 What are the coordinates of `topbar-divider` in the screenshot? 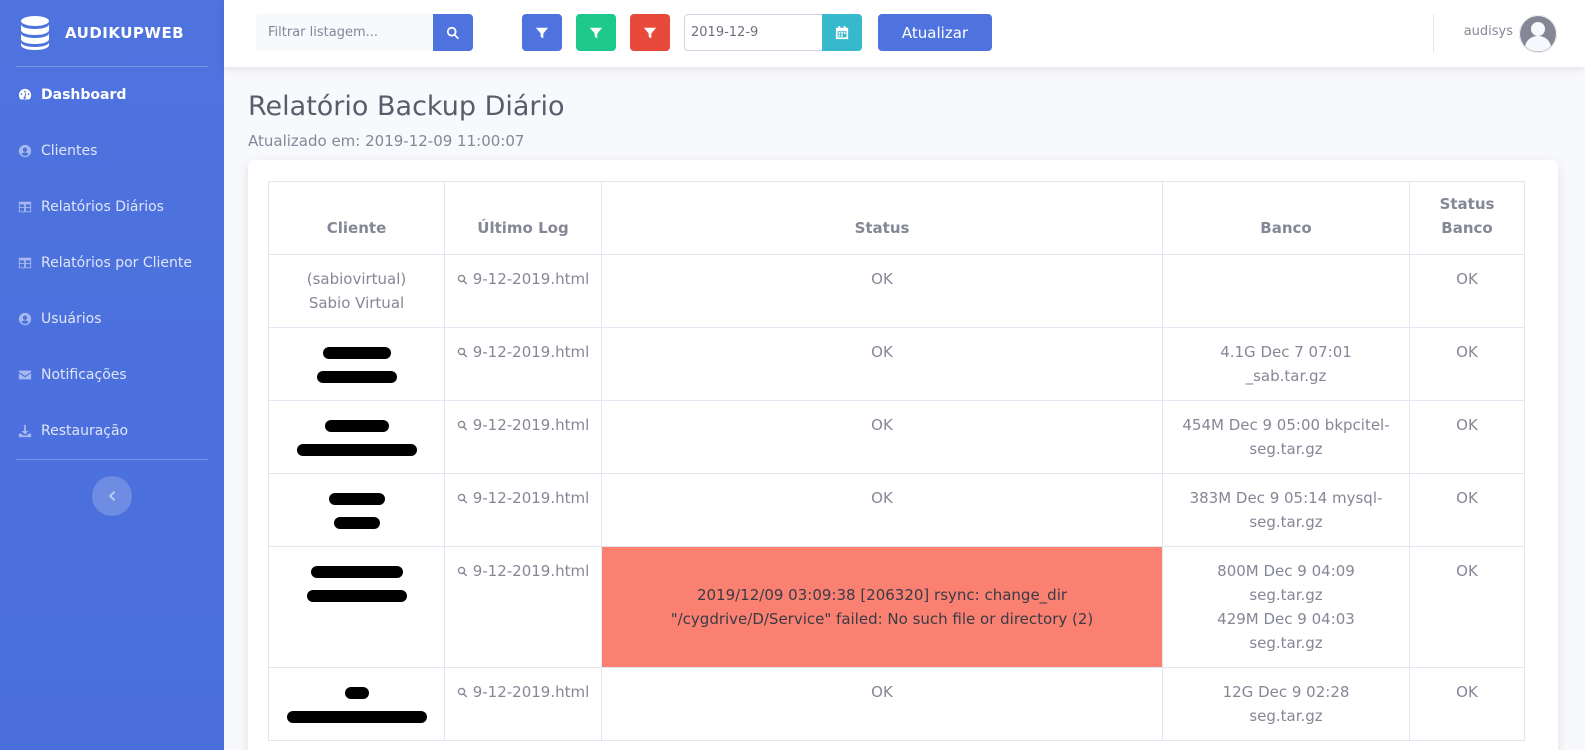 It's located at (1433, 33).